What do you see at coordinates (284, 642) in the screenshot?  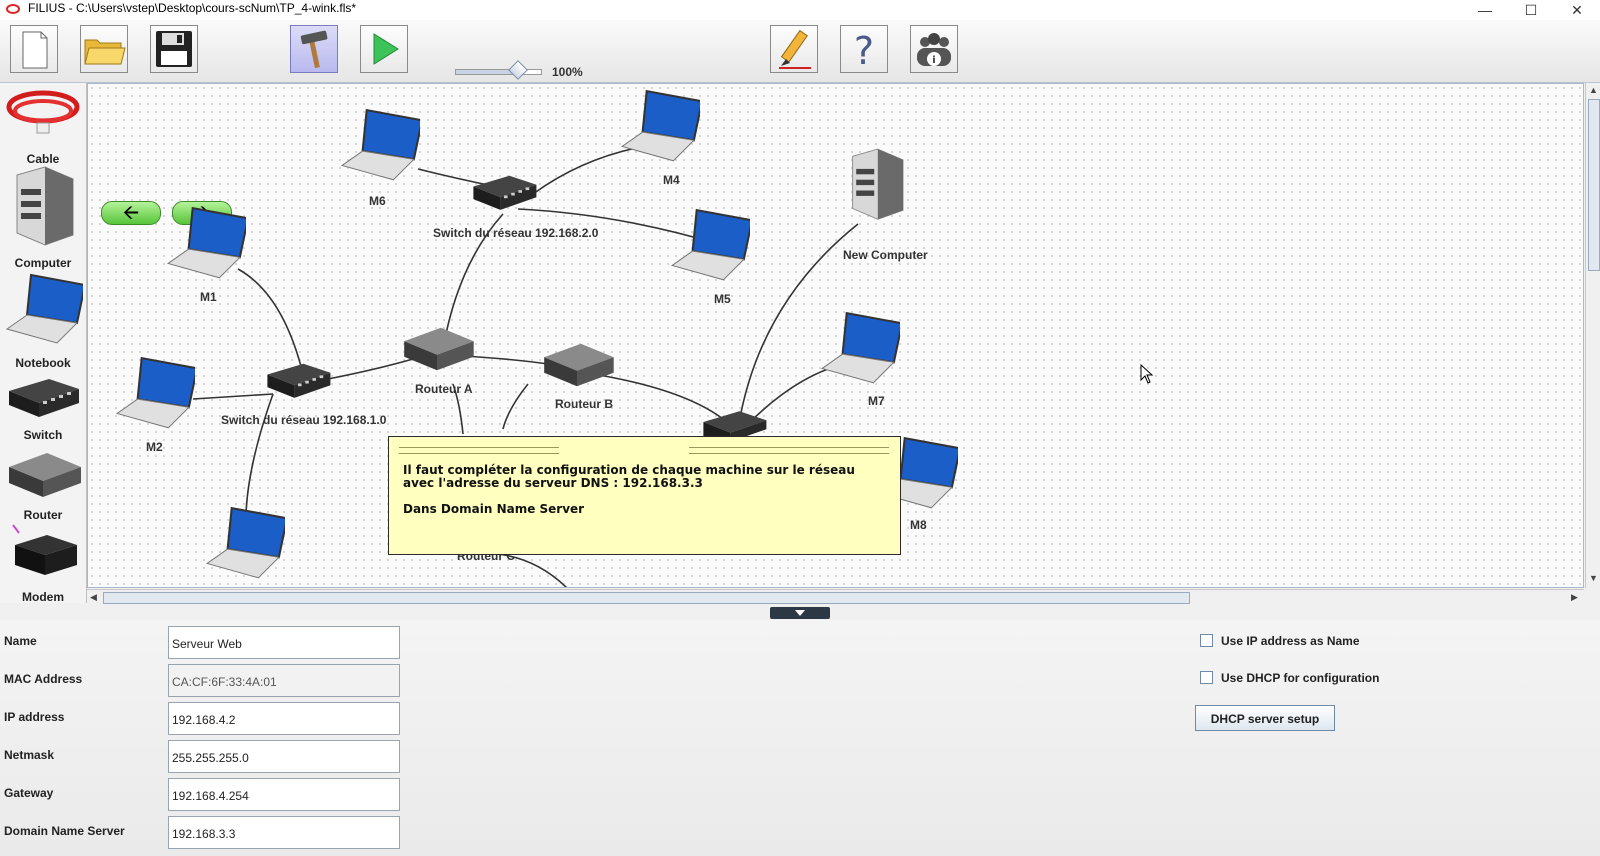 I see `name-field: Serveur Web` at bounding box center [284, 642].